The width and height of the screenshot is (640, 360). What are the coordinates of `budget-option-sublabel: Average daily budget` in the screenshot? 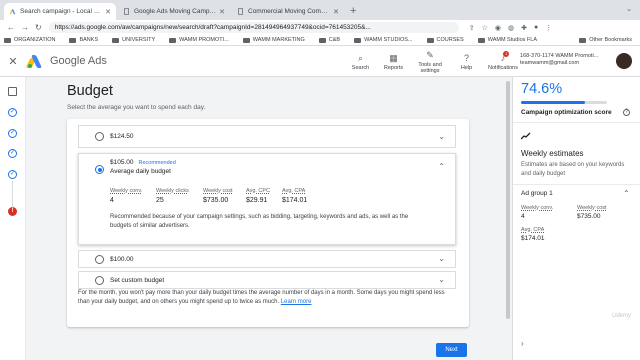 It's located at (140, 171).